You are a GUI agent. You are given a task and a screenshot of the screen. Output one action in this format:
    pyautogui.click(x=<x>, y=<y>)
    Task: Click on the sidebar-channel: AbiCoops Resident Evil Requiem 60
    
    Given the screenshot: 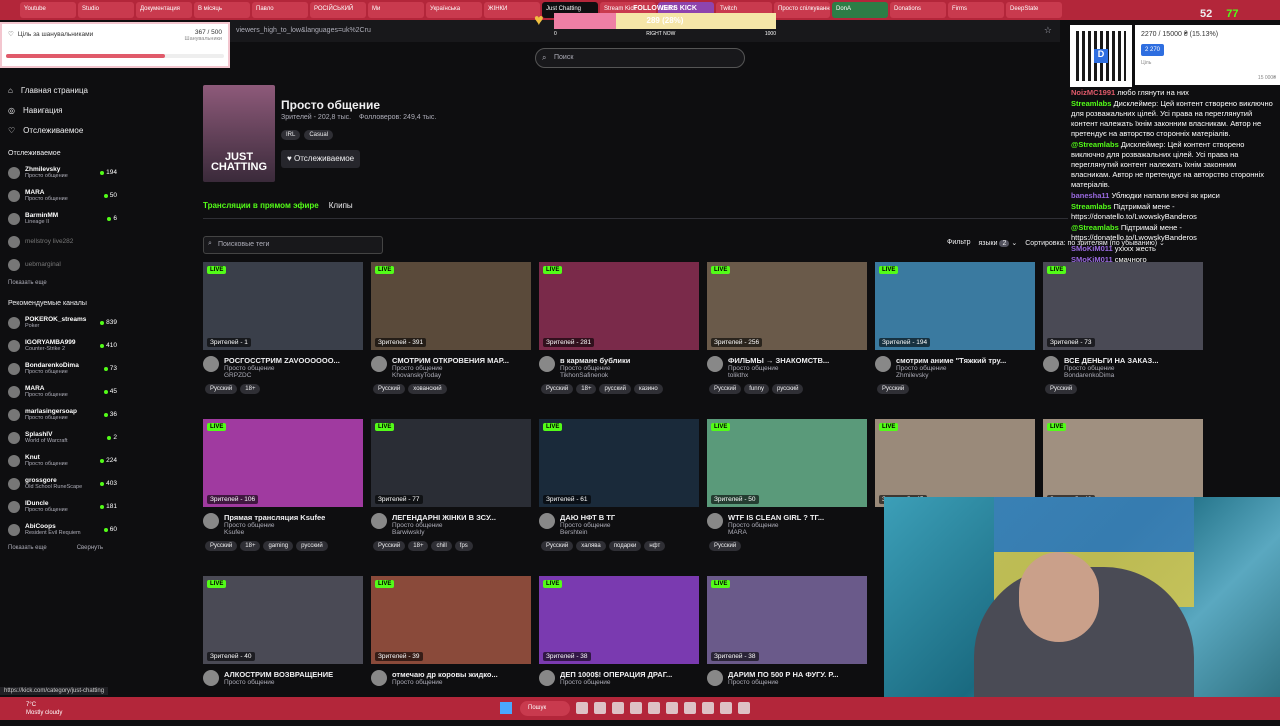 What is the action you would take?
    pyautogui.click(x=62, y=529)
    